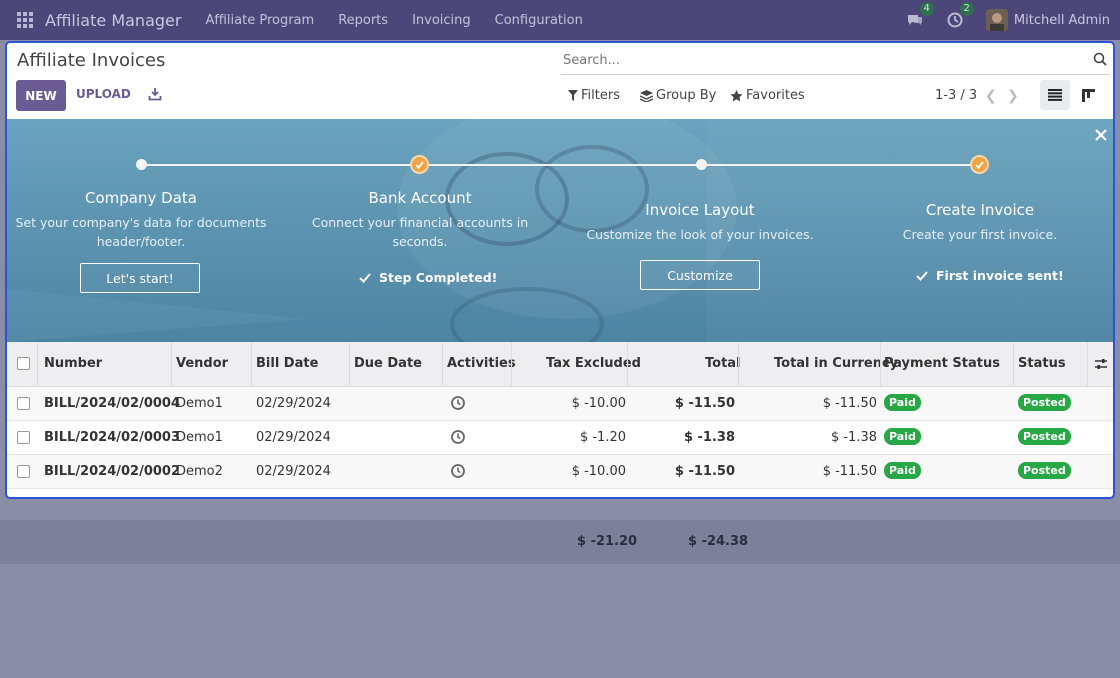 The image size is (1120, 678). Describe the element at coordinates (41, 95) in the screenshot. I see `new-button: NEW` at that location.